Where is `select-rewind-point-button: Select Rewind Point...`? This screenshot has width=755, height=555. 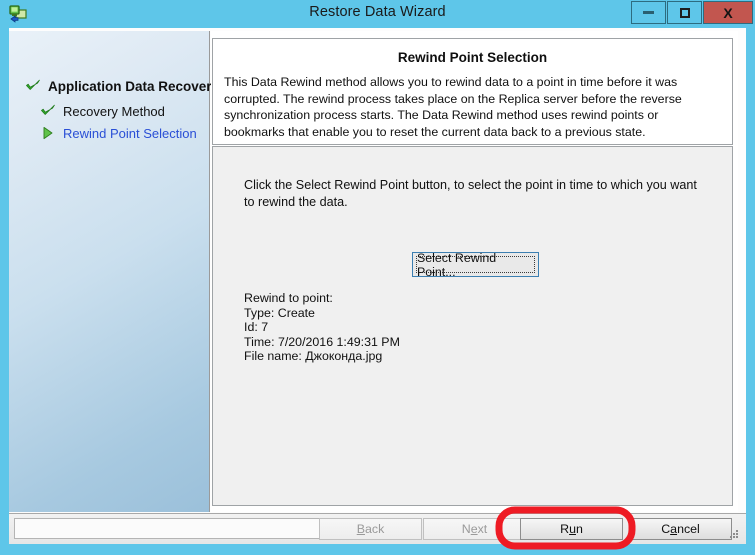
select-rewind-point-button: Select Rewind Point... is located at coordinates (475, 265).